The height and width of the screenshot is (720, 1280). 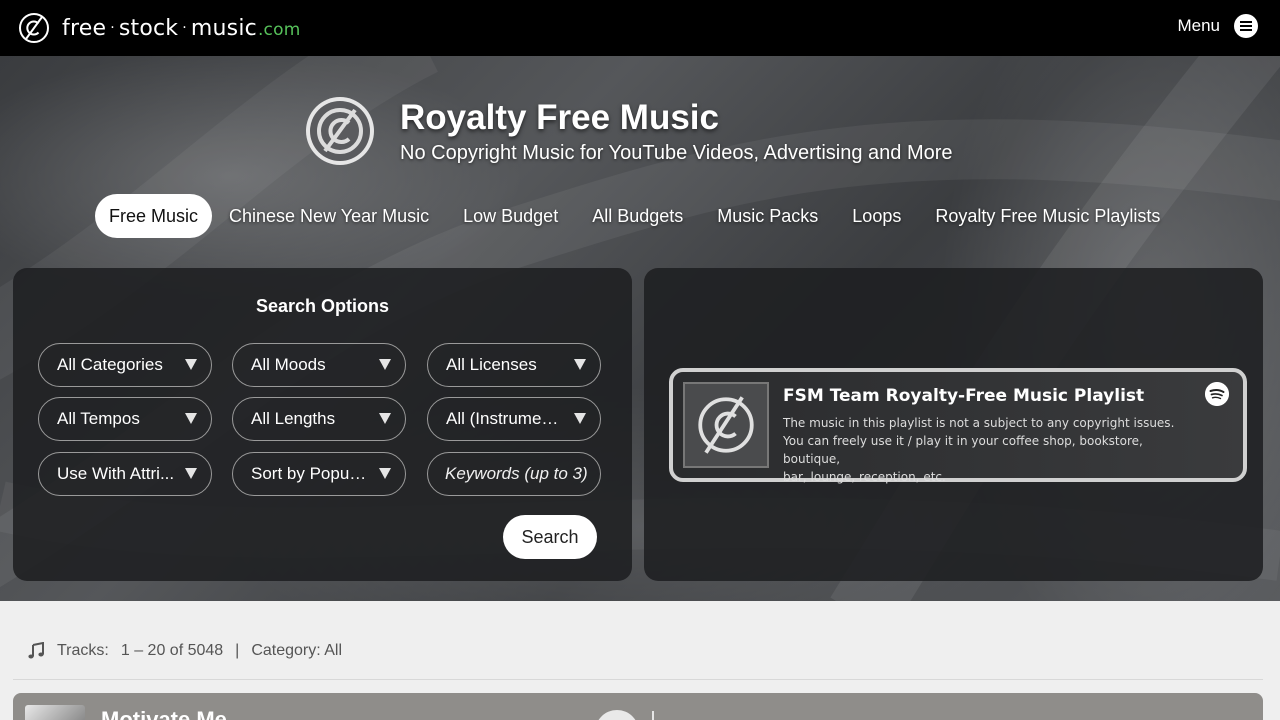 I want to click on tempo-select: All Tempos, so click(x=125, y=419).